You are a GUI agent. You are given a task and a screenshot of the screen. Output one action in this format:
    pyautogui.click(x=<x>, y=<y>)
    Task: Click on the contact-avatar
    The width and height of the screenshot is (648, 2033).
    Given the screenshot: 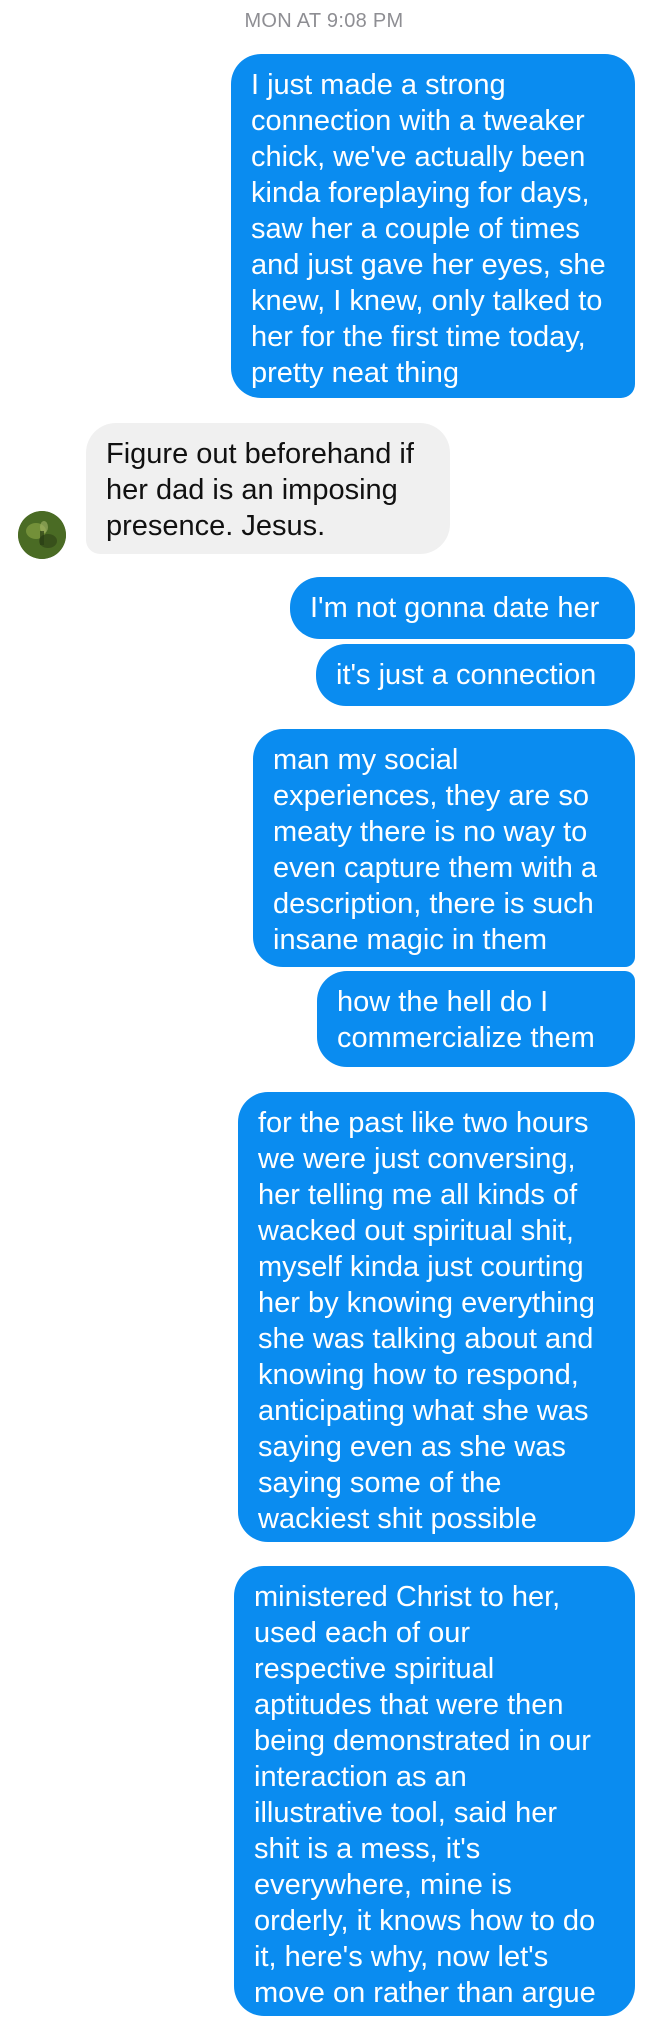 What is the action you would take?
    pyautogui.click(x=42, y=535)
    